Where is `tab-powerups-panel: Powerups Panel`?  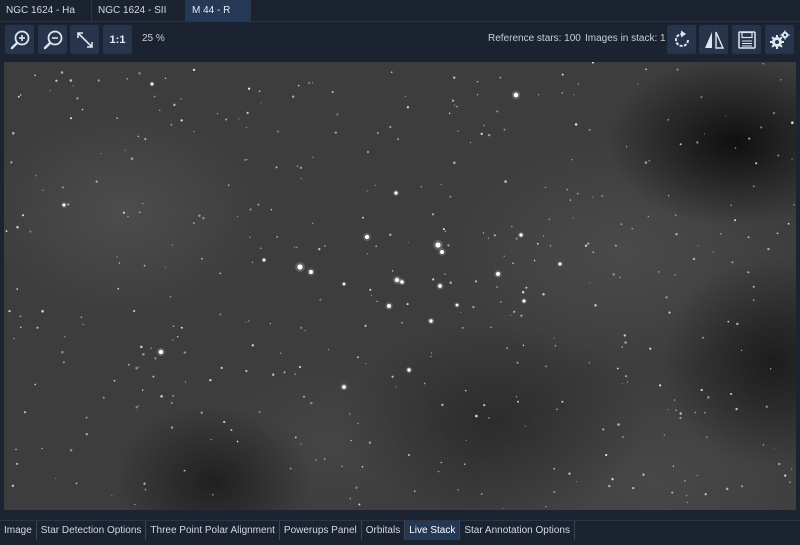 tab-powerups-panel: Powerups Panel is located at coordinates (321, 530).